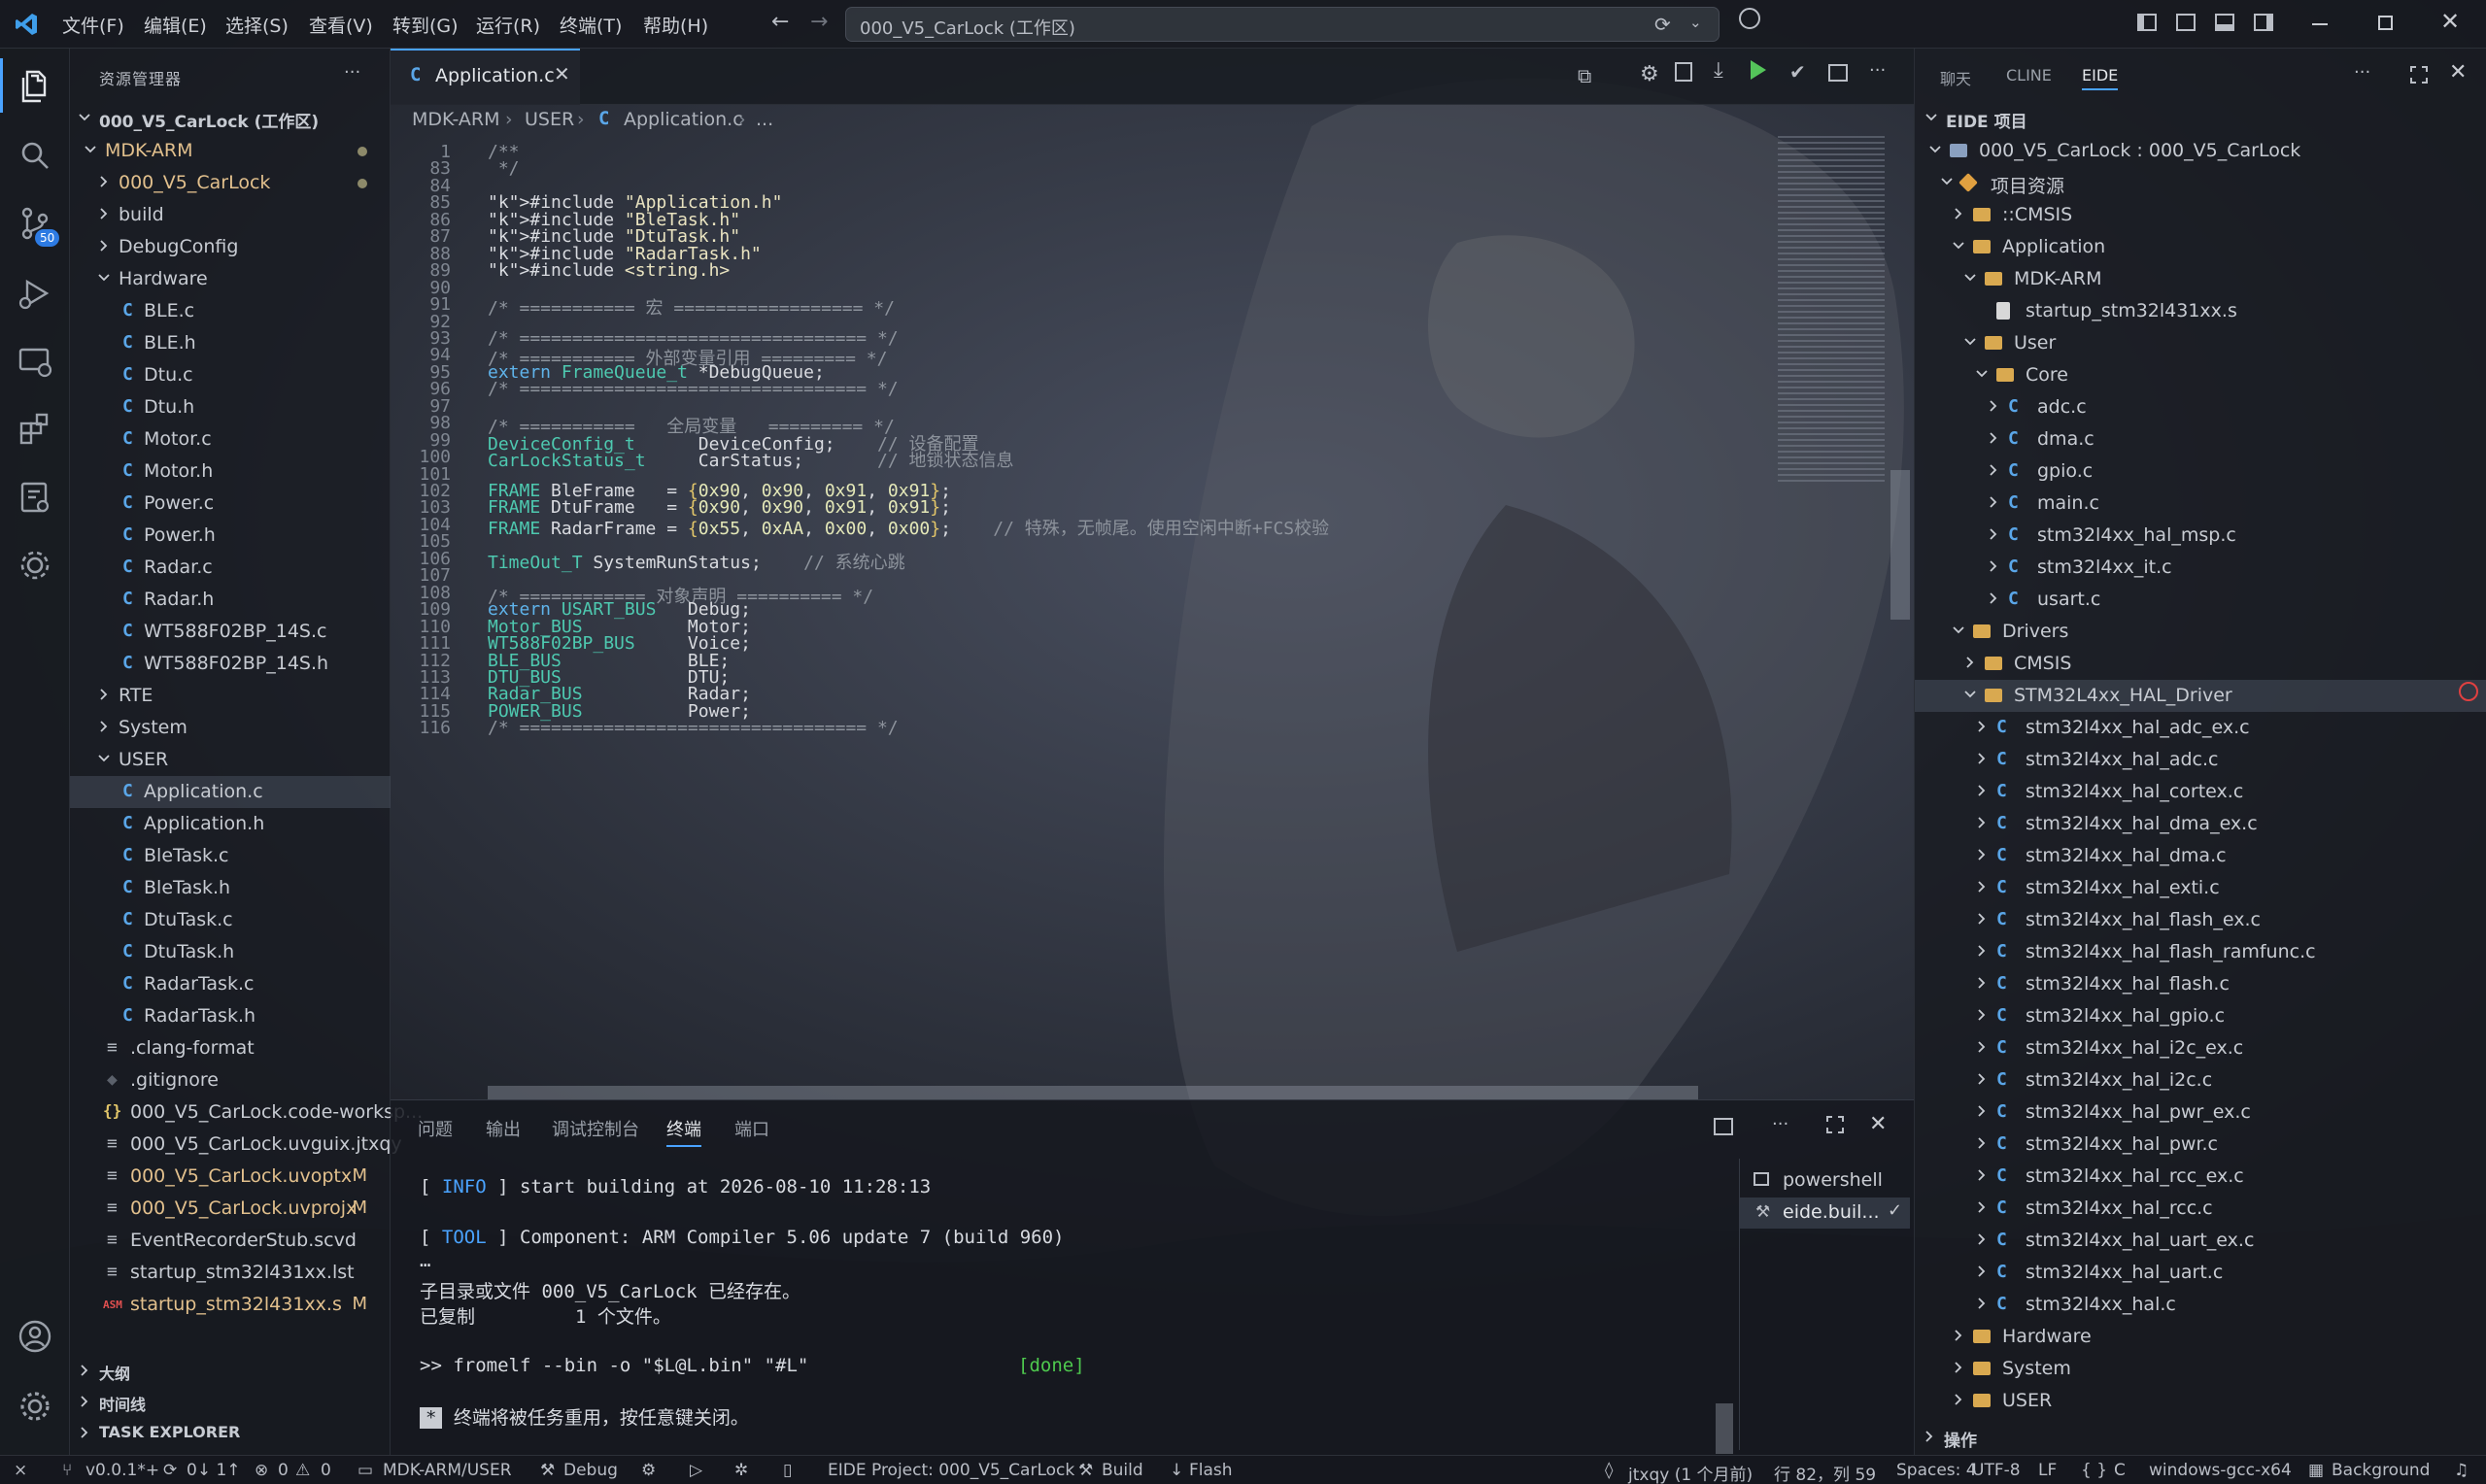 The height and width of the screenshot is (1484, 2486). Describe the element at coordinates (1955, 78) in the screenshot. I see `secondary-tab: 聊天` at that location.